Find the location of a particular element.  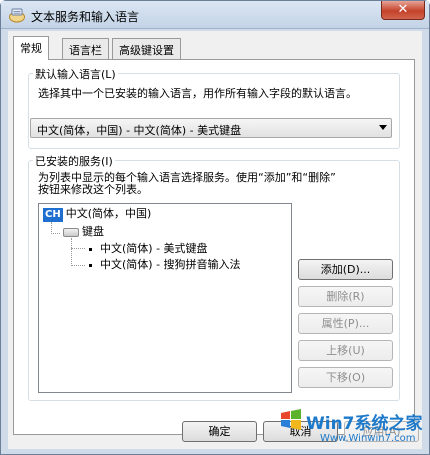

tree-item-keyboard-category: 键盘 is located at coordinates (83, 232).